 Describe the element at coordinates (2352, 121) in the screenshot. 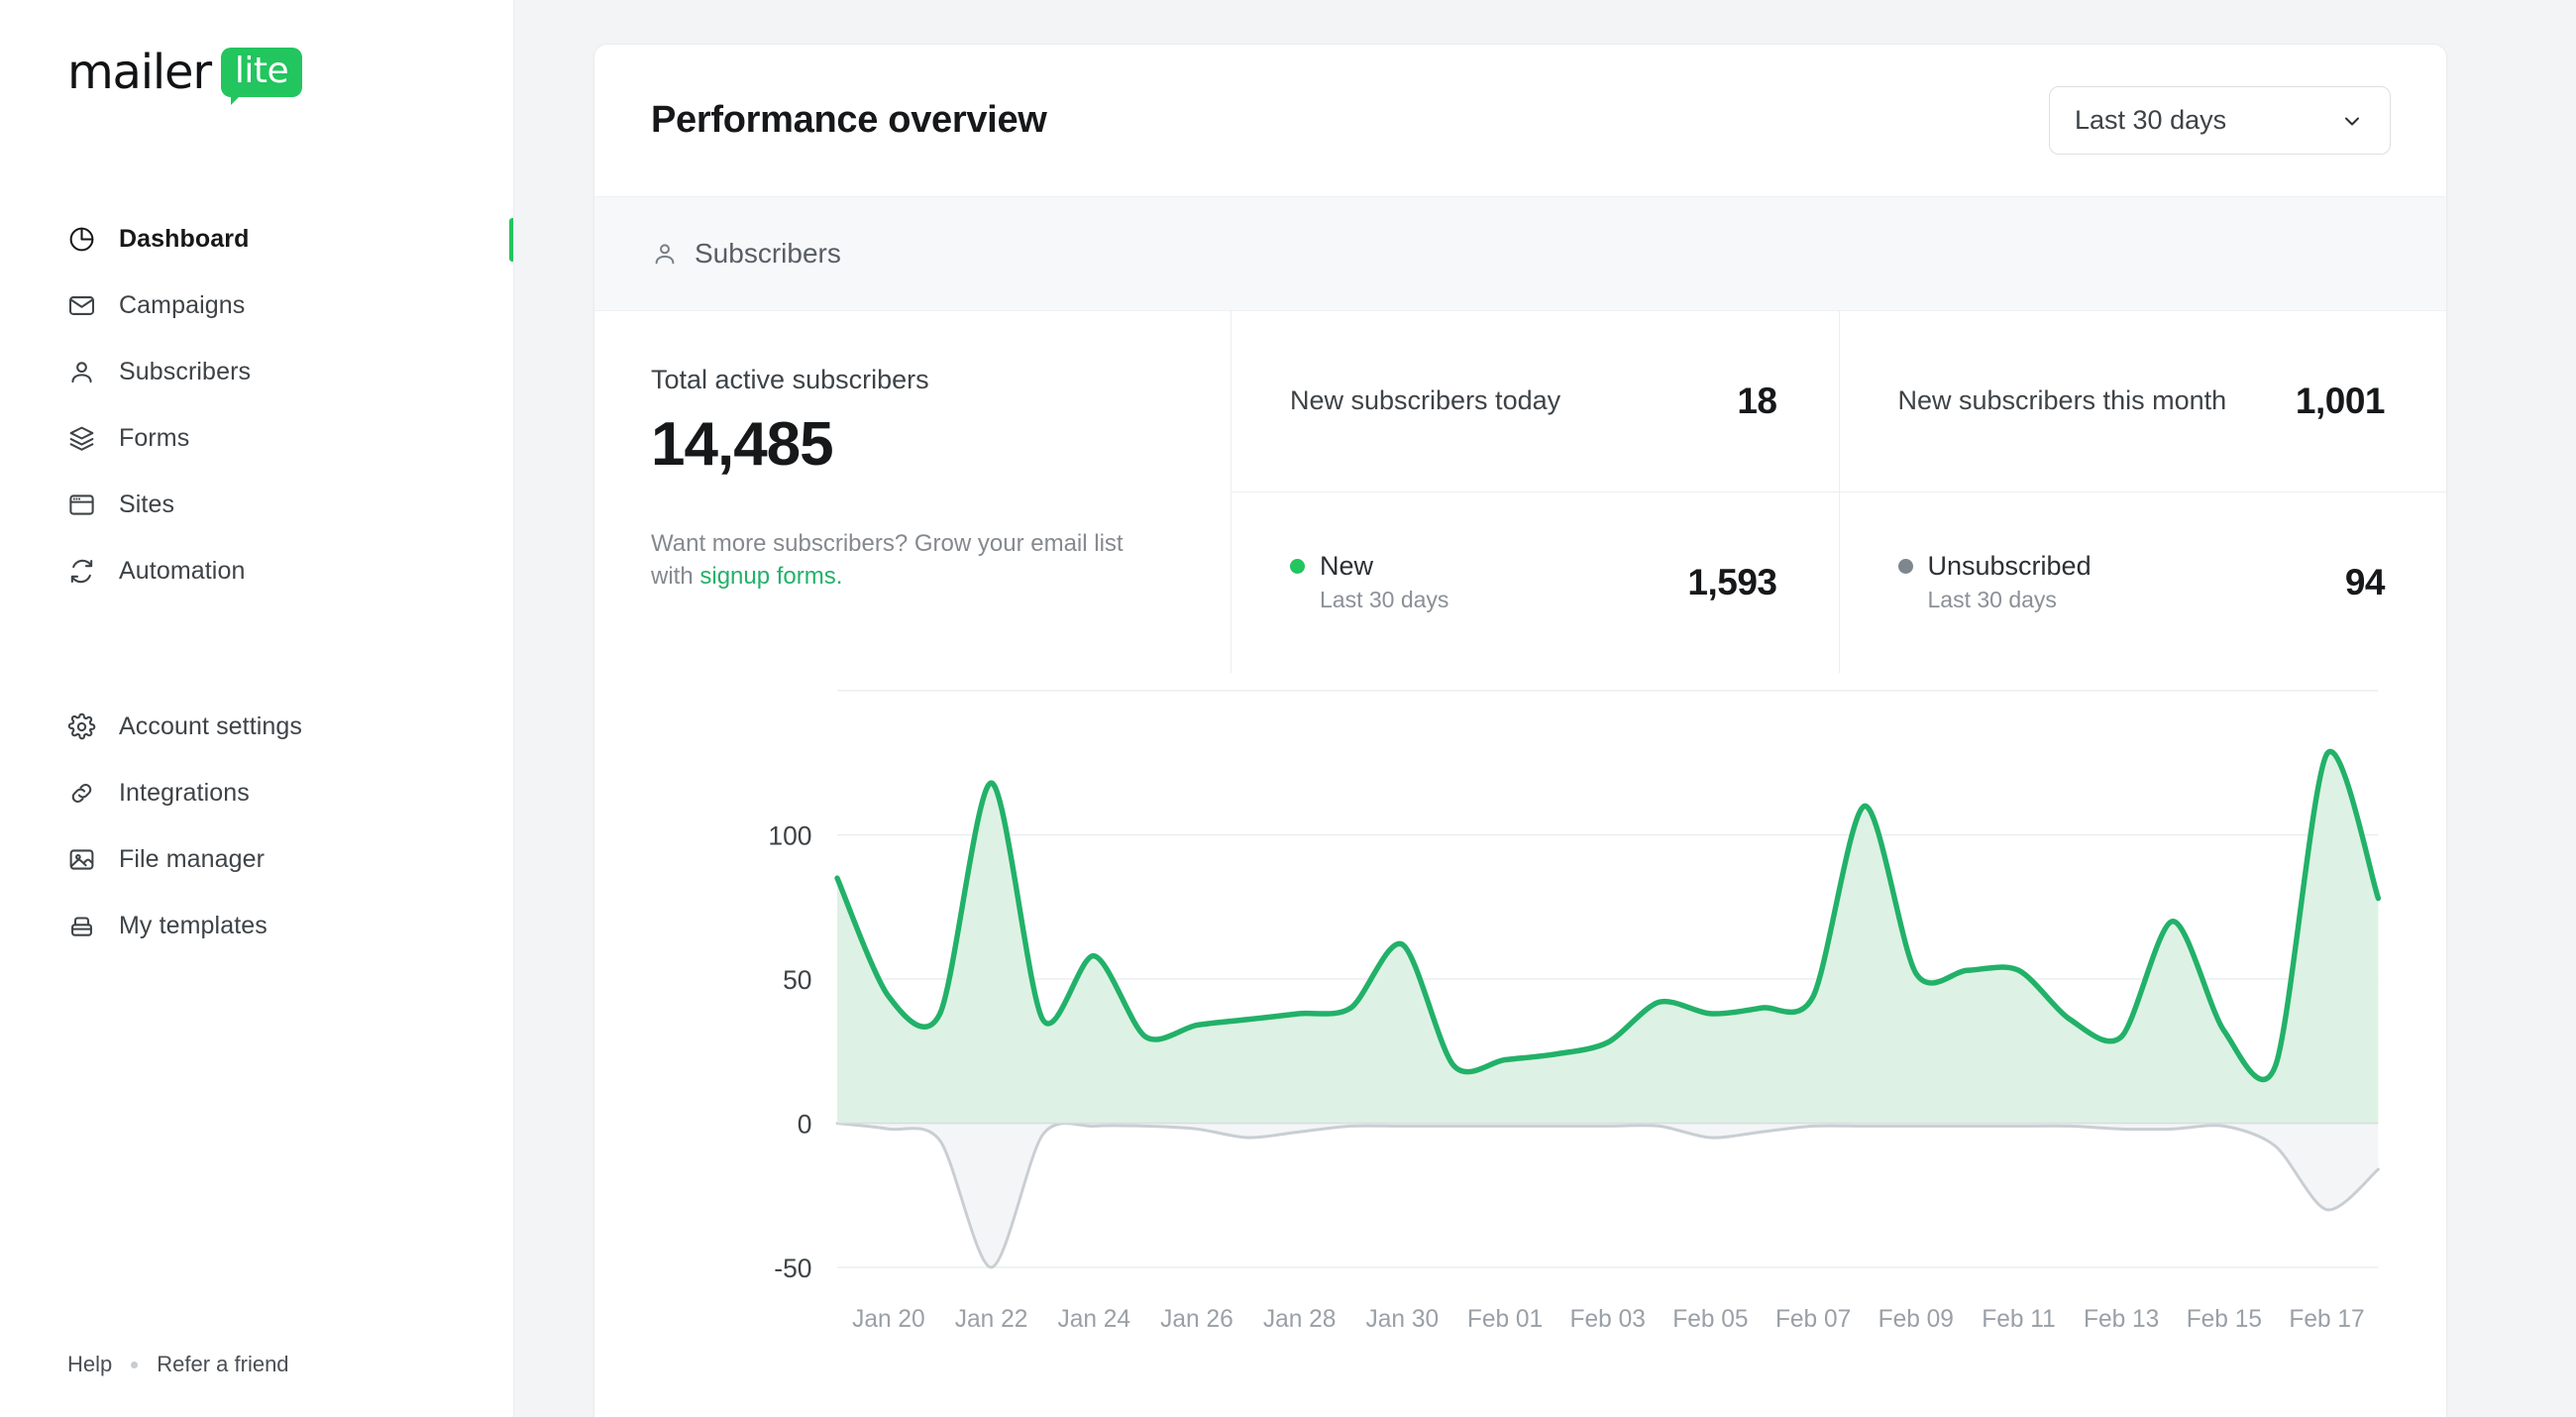

I see `chevron-down-icon` at that location.